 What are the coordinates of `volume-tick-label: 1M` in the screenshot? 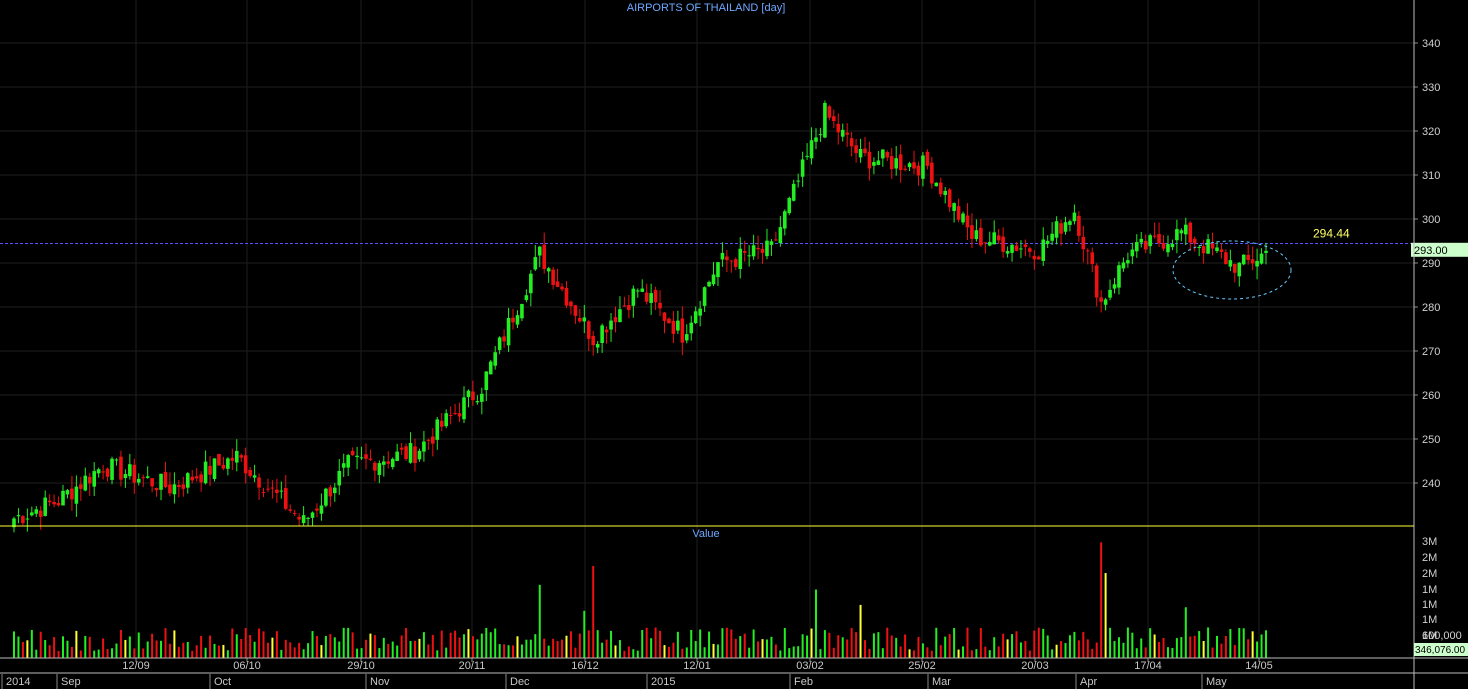 It's located at (1429, 620).